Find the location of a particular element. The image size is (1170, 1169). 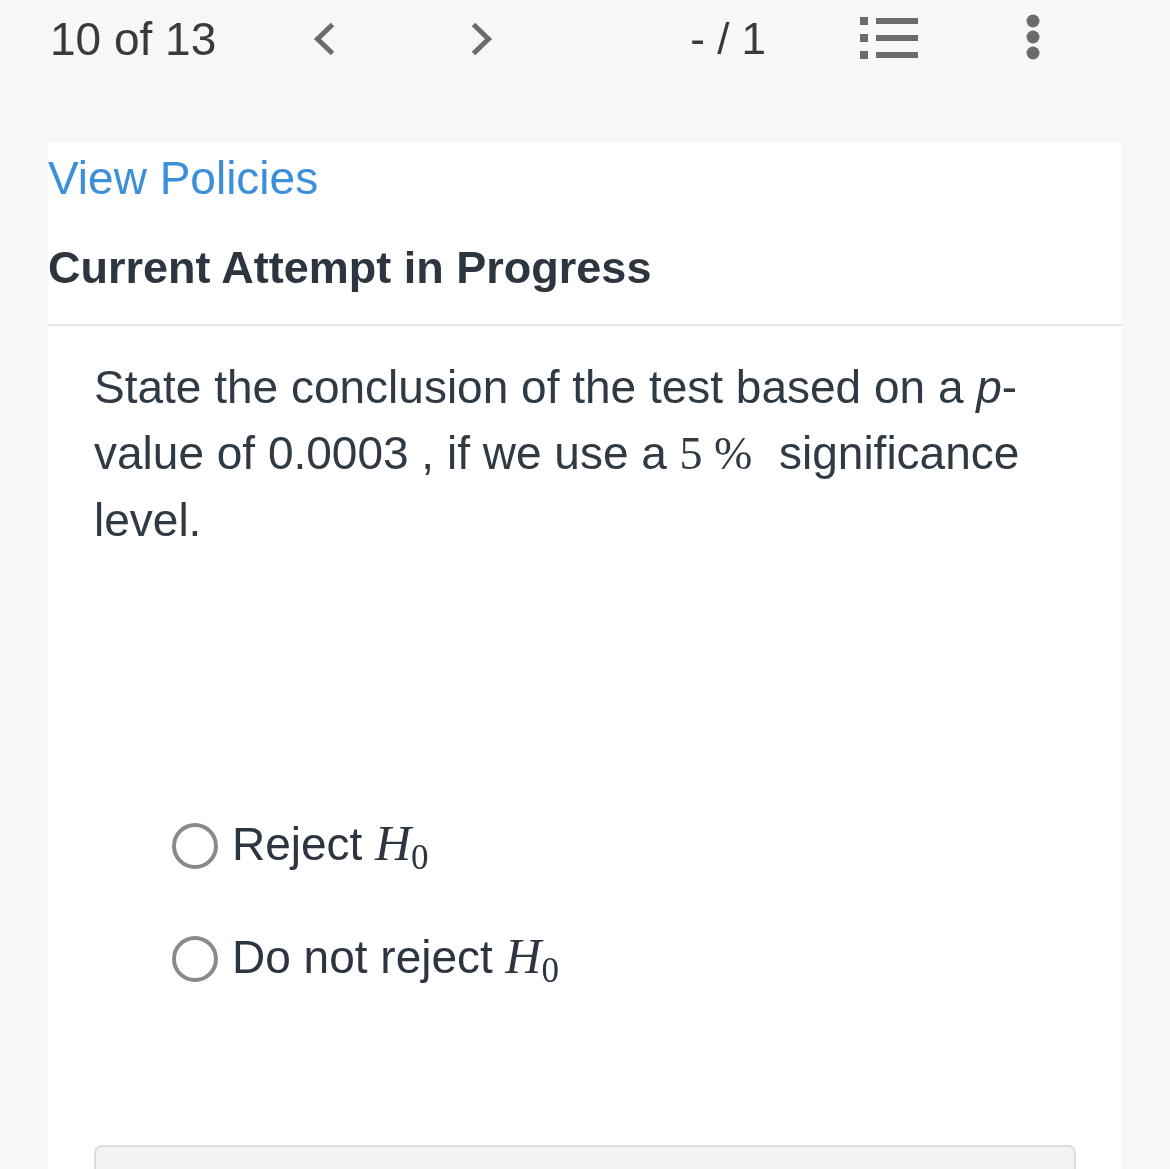

next-button is located at coordinates (482, 39).